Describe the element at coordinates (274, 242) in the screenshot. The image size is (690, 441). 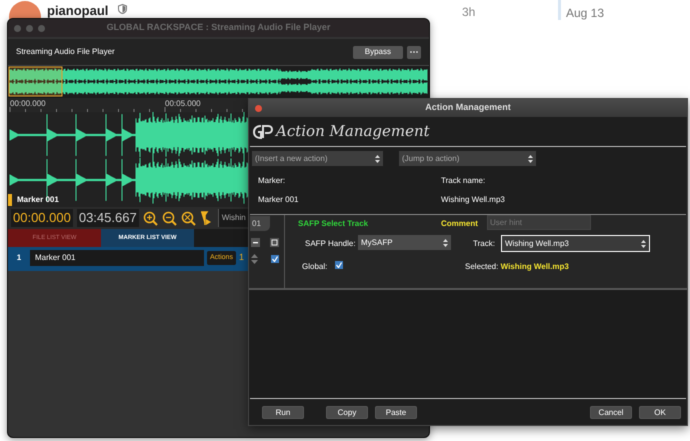
I see `duplicate-icon` at that location.